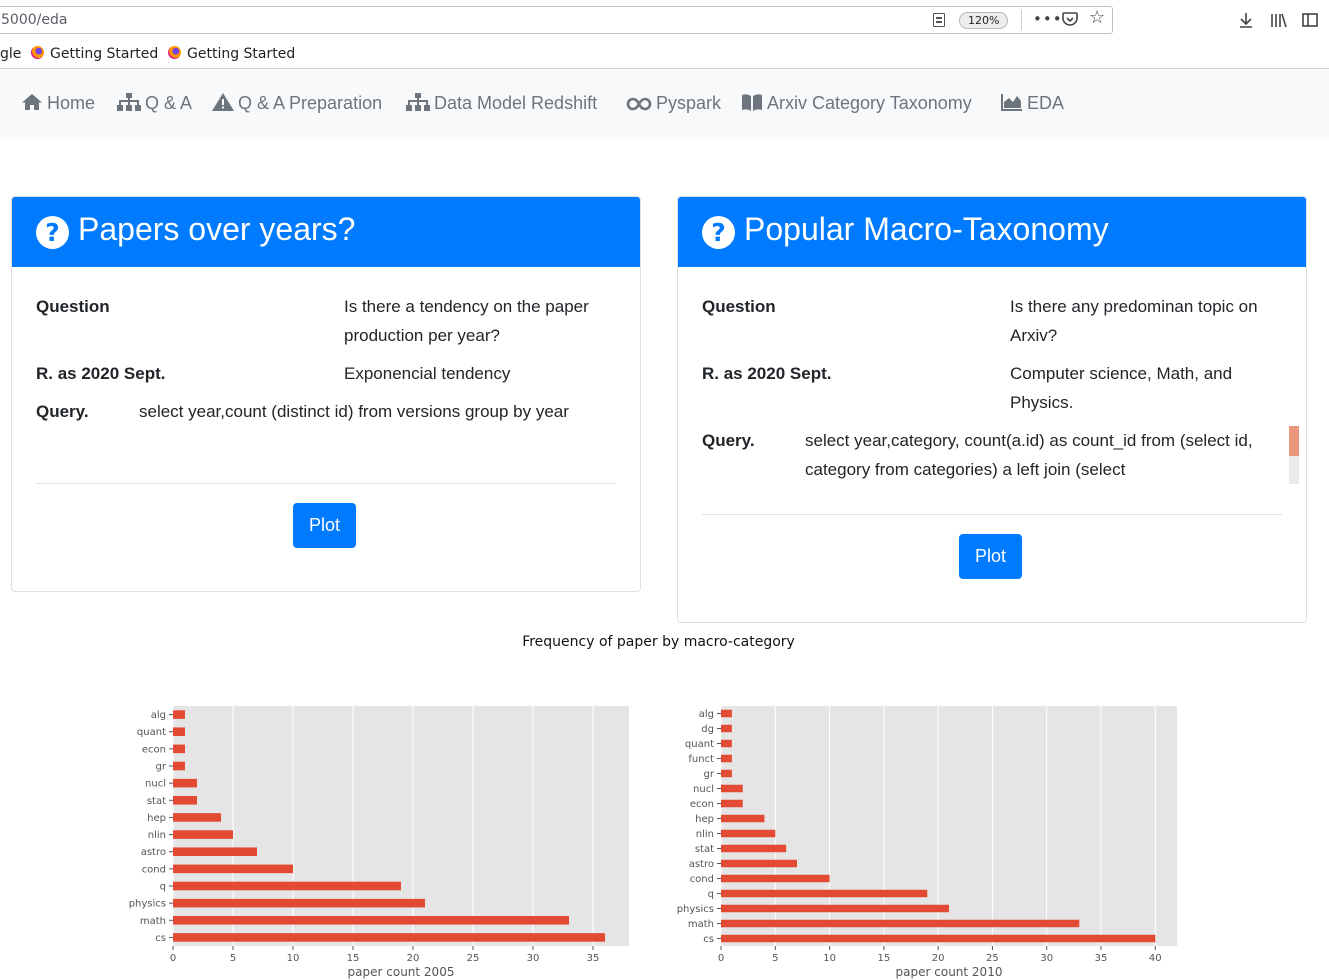  I want to click on bar-nlin, so click(748, 833).